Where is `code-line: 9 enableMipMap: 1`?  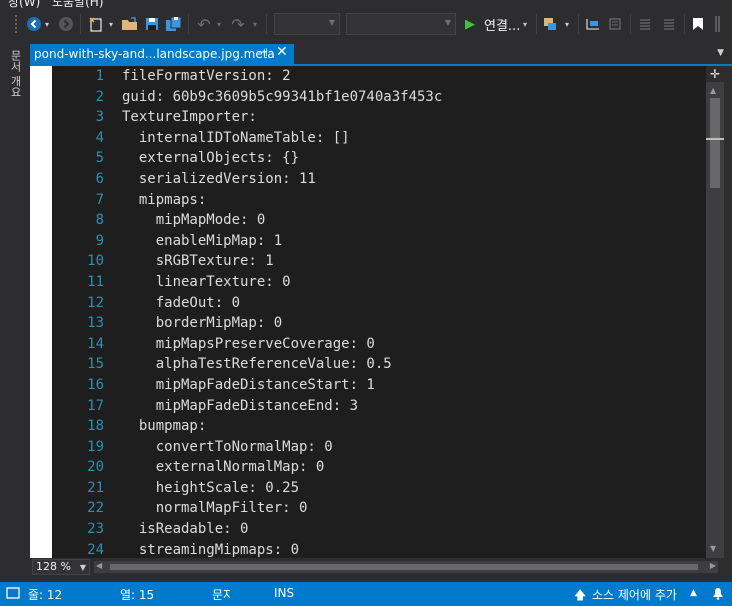
code-line: 9 enableMipMap: 1 is located at coordinates (379, 241).